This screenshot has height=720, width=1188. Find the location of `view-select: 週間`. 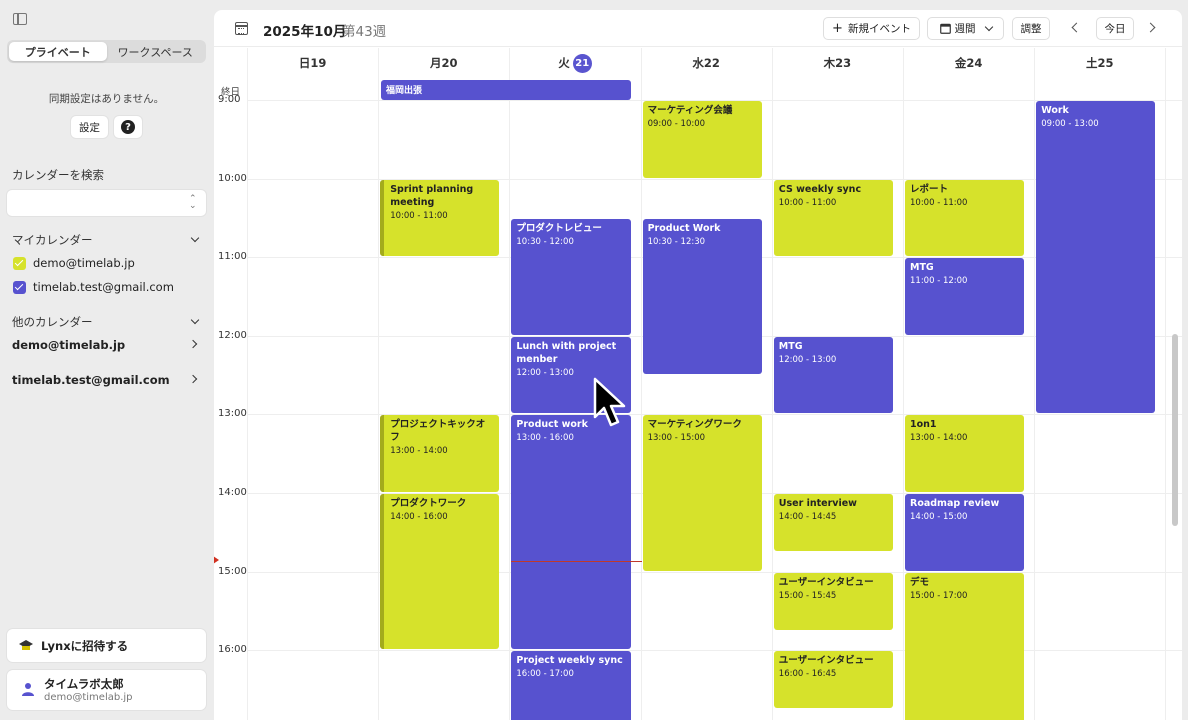

view-select: 週間 is located at coordinates (965, 28).